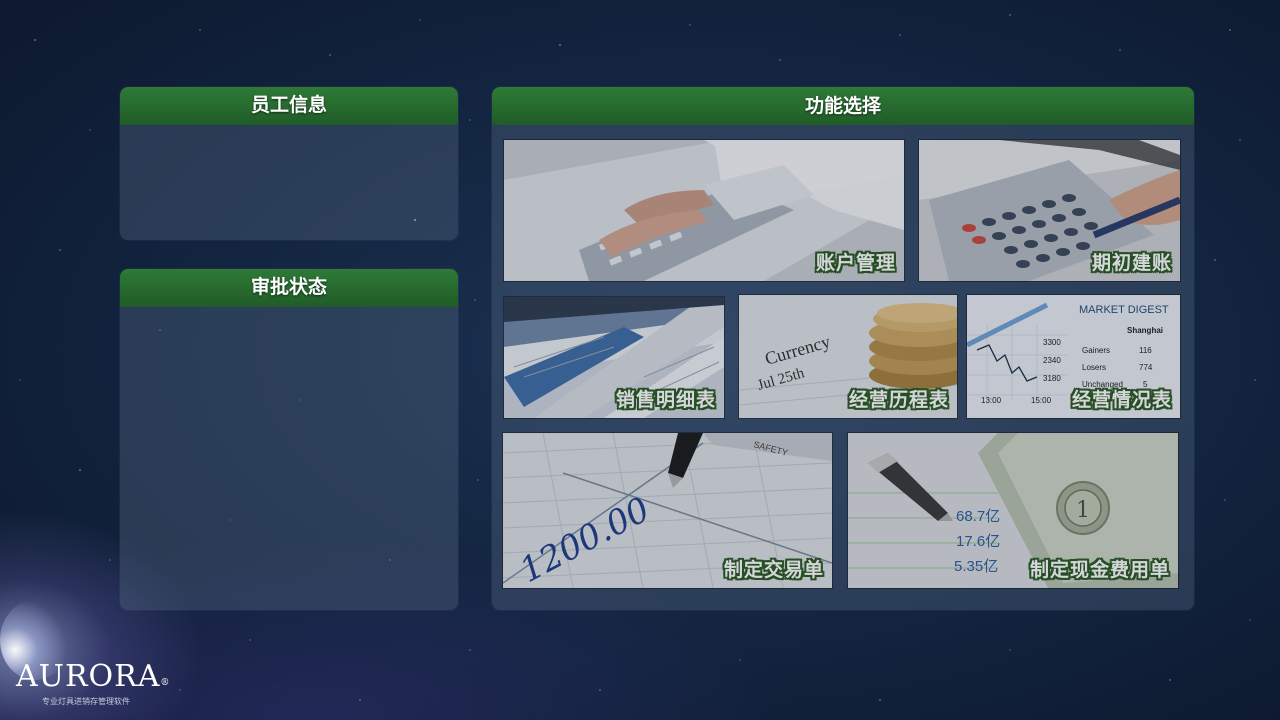 The height and width of the screenshot is (720, 1280). What do you see at coordinates (86, 701) in the screenshot?
I see `brand-tagline: 专业灯具进销存管理软件` at bounding box center [86, 701].